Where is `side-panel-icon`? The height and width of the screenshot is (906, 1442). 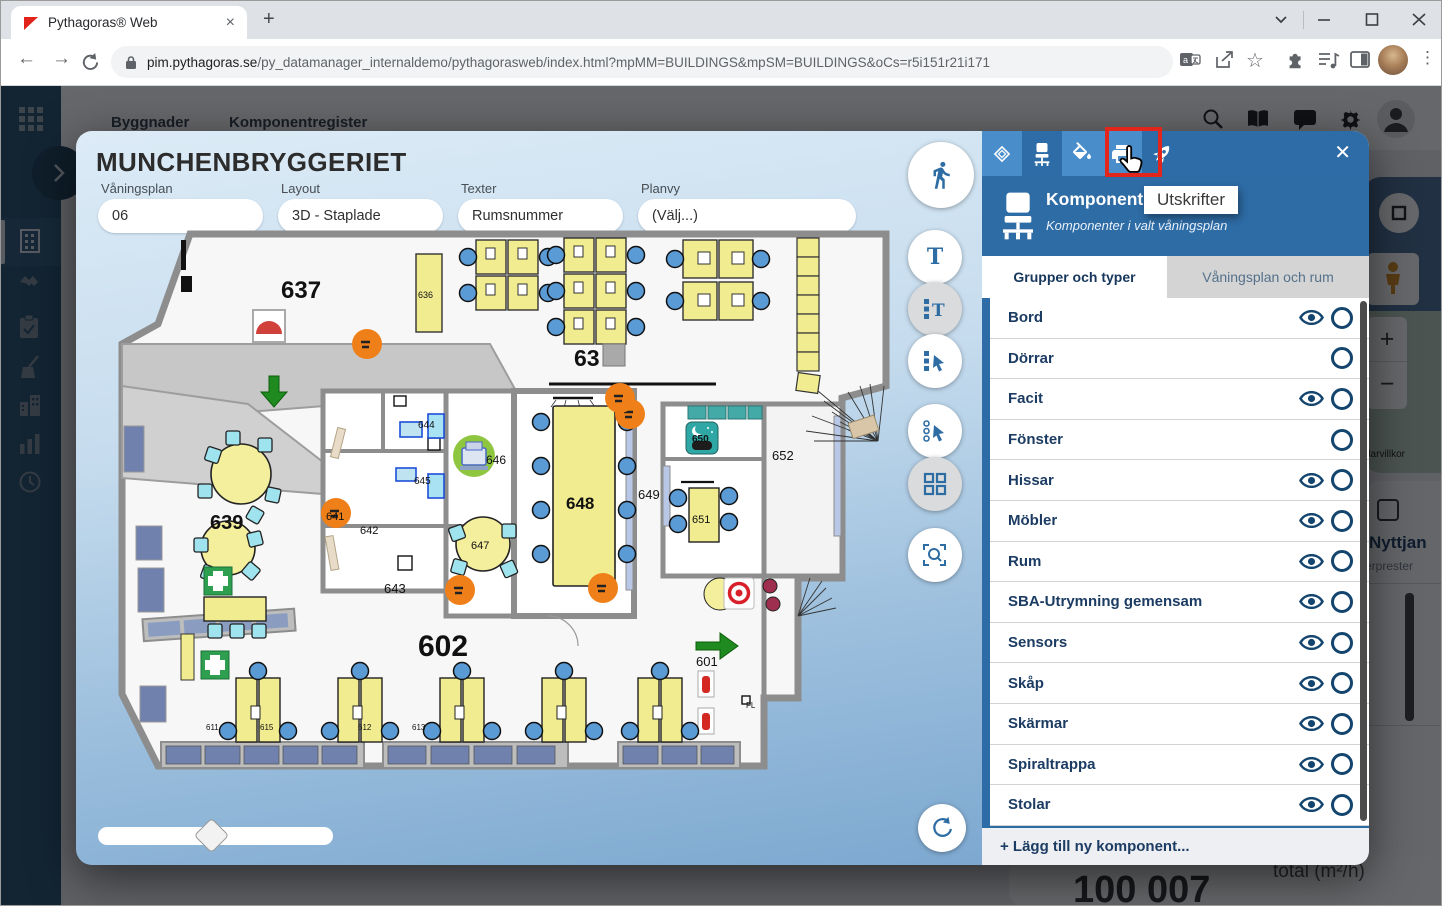 side-panel-icon is located at coordinates (1360, 60).